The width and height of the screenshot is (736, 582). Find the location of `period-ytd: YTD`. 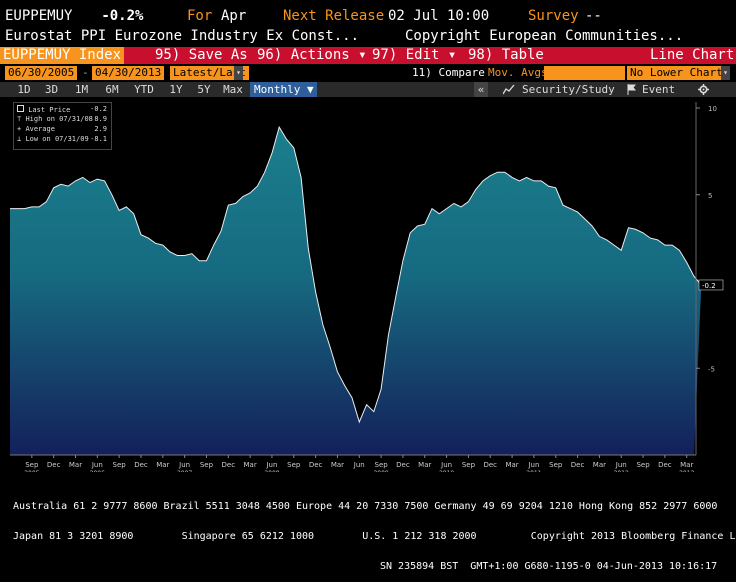

period-ytd: YTD is located at coordinates (144, 89).